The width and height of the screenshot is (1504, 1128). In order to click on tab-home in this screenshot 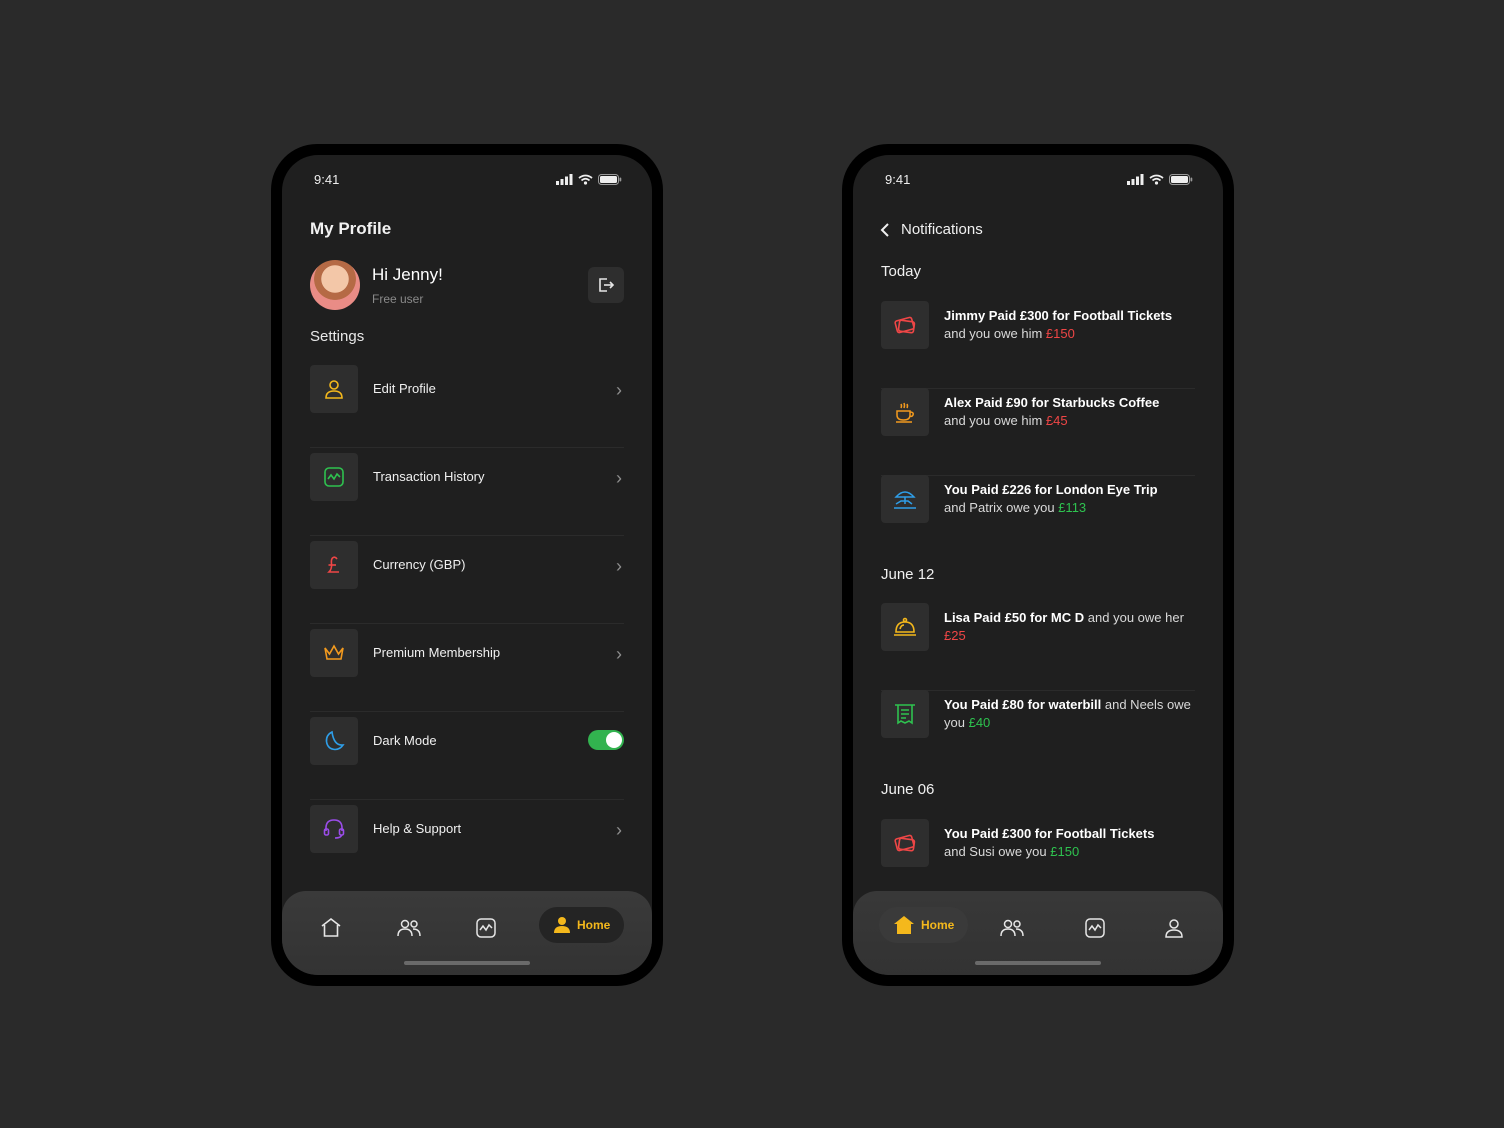, I will do `click(331, 928)`.